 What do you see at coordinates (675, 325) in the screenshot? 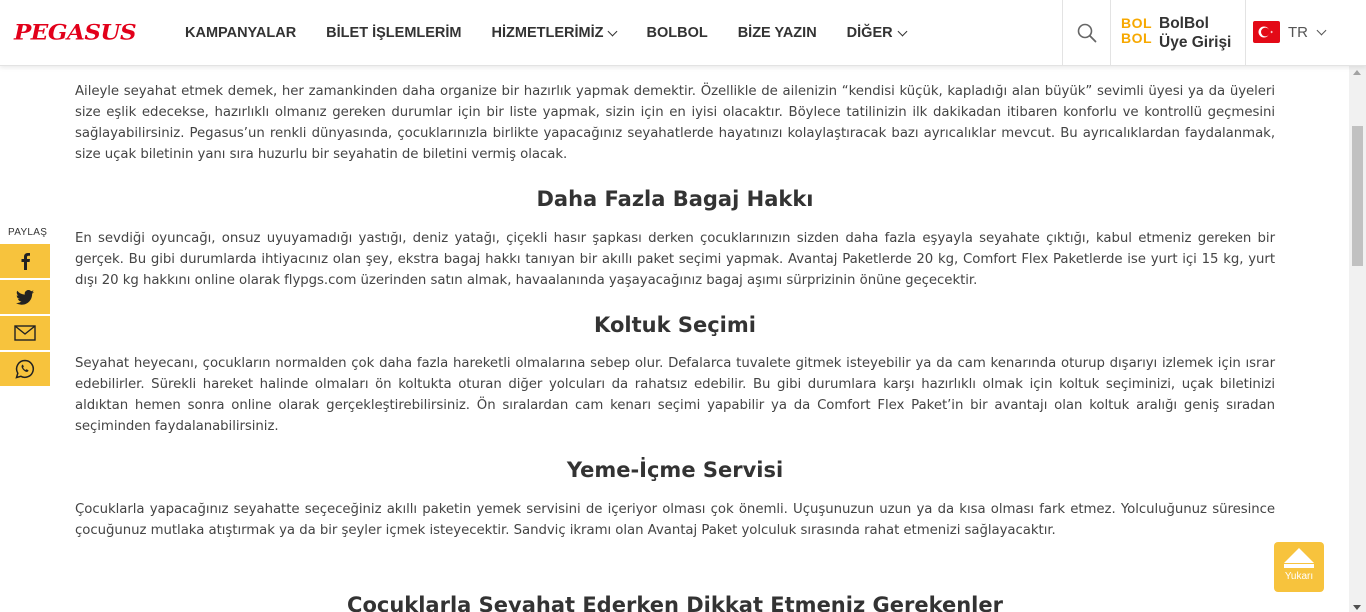
I see `section-heading-koltuk: Koltuk Seçimi` at bounding box center [675, 325].